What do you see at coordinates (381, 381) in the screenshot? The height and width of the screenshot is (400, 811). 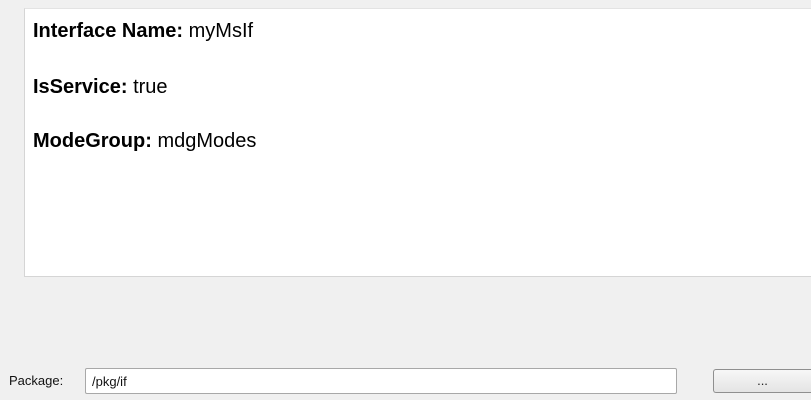 I see `package-input` at bounding box center [381, 381].